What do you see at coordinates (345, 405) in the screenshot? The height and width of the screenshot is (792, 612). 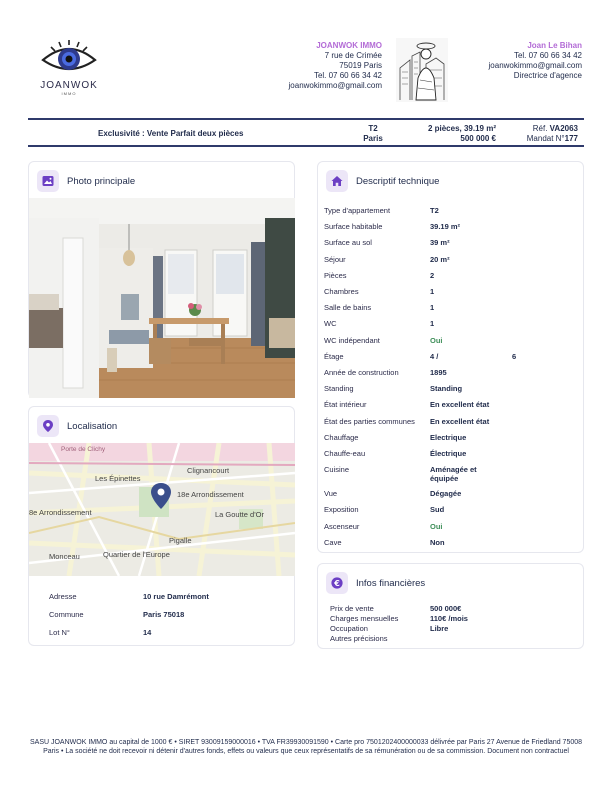 I see `tech-row-label: État intérieur` at bounding box center [345, 405].